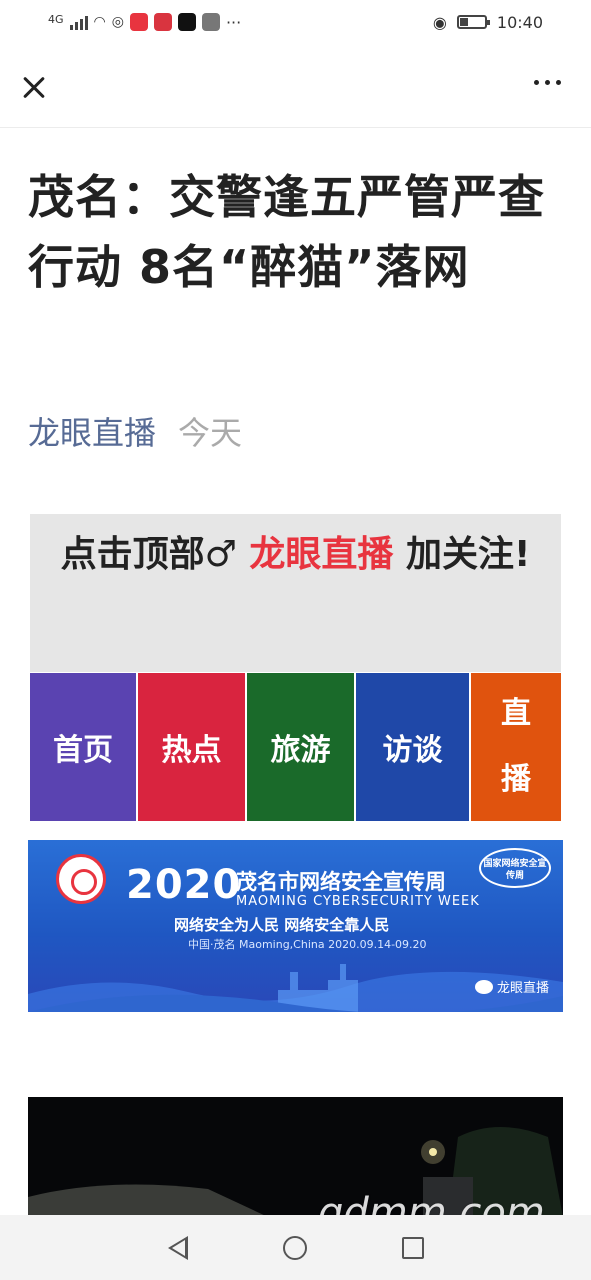 This screenshot has width=591, height=1280. What do you see at coordinates (92, 431) in the screenshot?
I see `author-link: 龙眼直播` at bounding box center [92, 431].